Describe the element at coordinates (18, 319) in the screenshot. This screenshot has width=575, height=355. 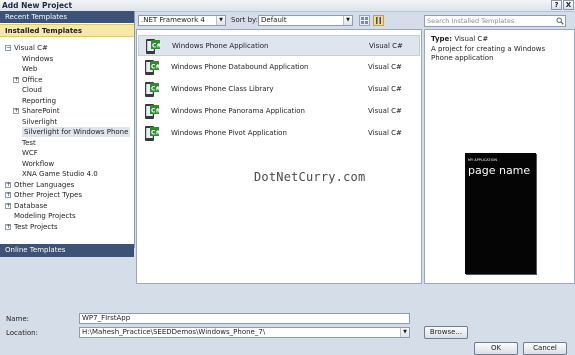
I see `name-label: Name:` at that location.